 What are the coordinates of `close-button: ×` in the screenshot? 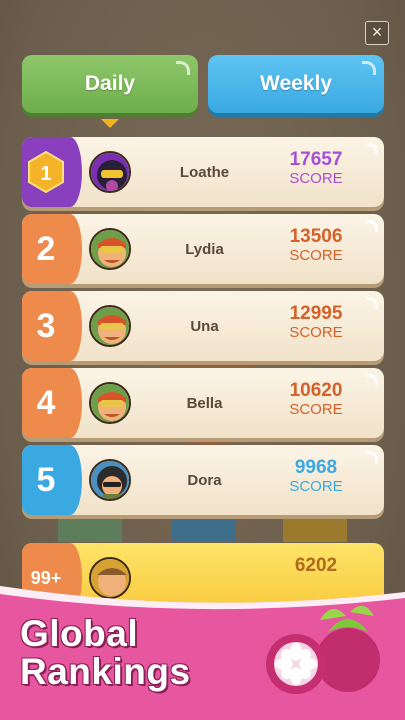 It's located at (377, 33).